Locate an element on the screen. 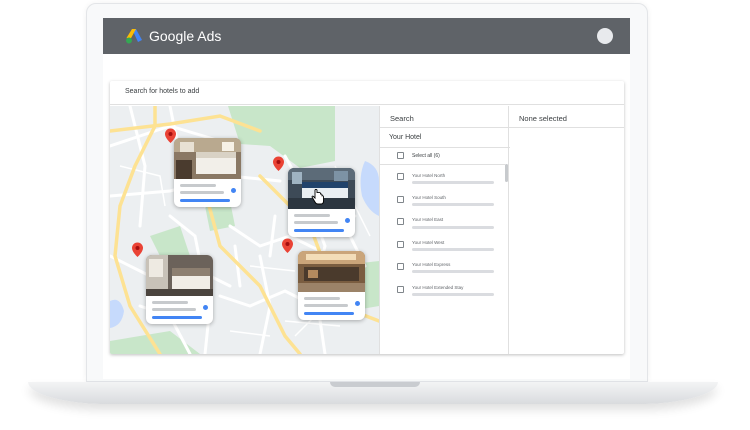 This screenshot has width=750, height=430. hotel-list-item-label: Your Hotel South is located at coordinates (429, 197).